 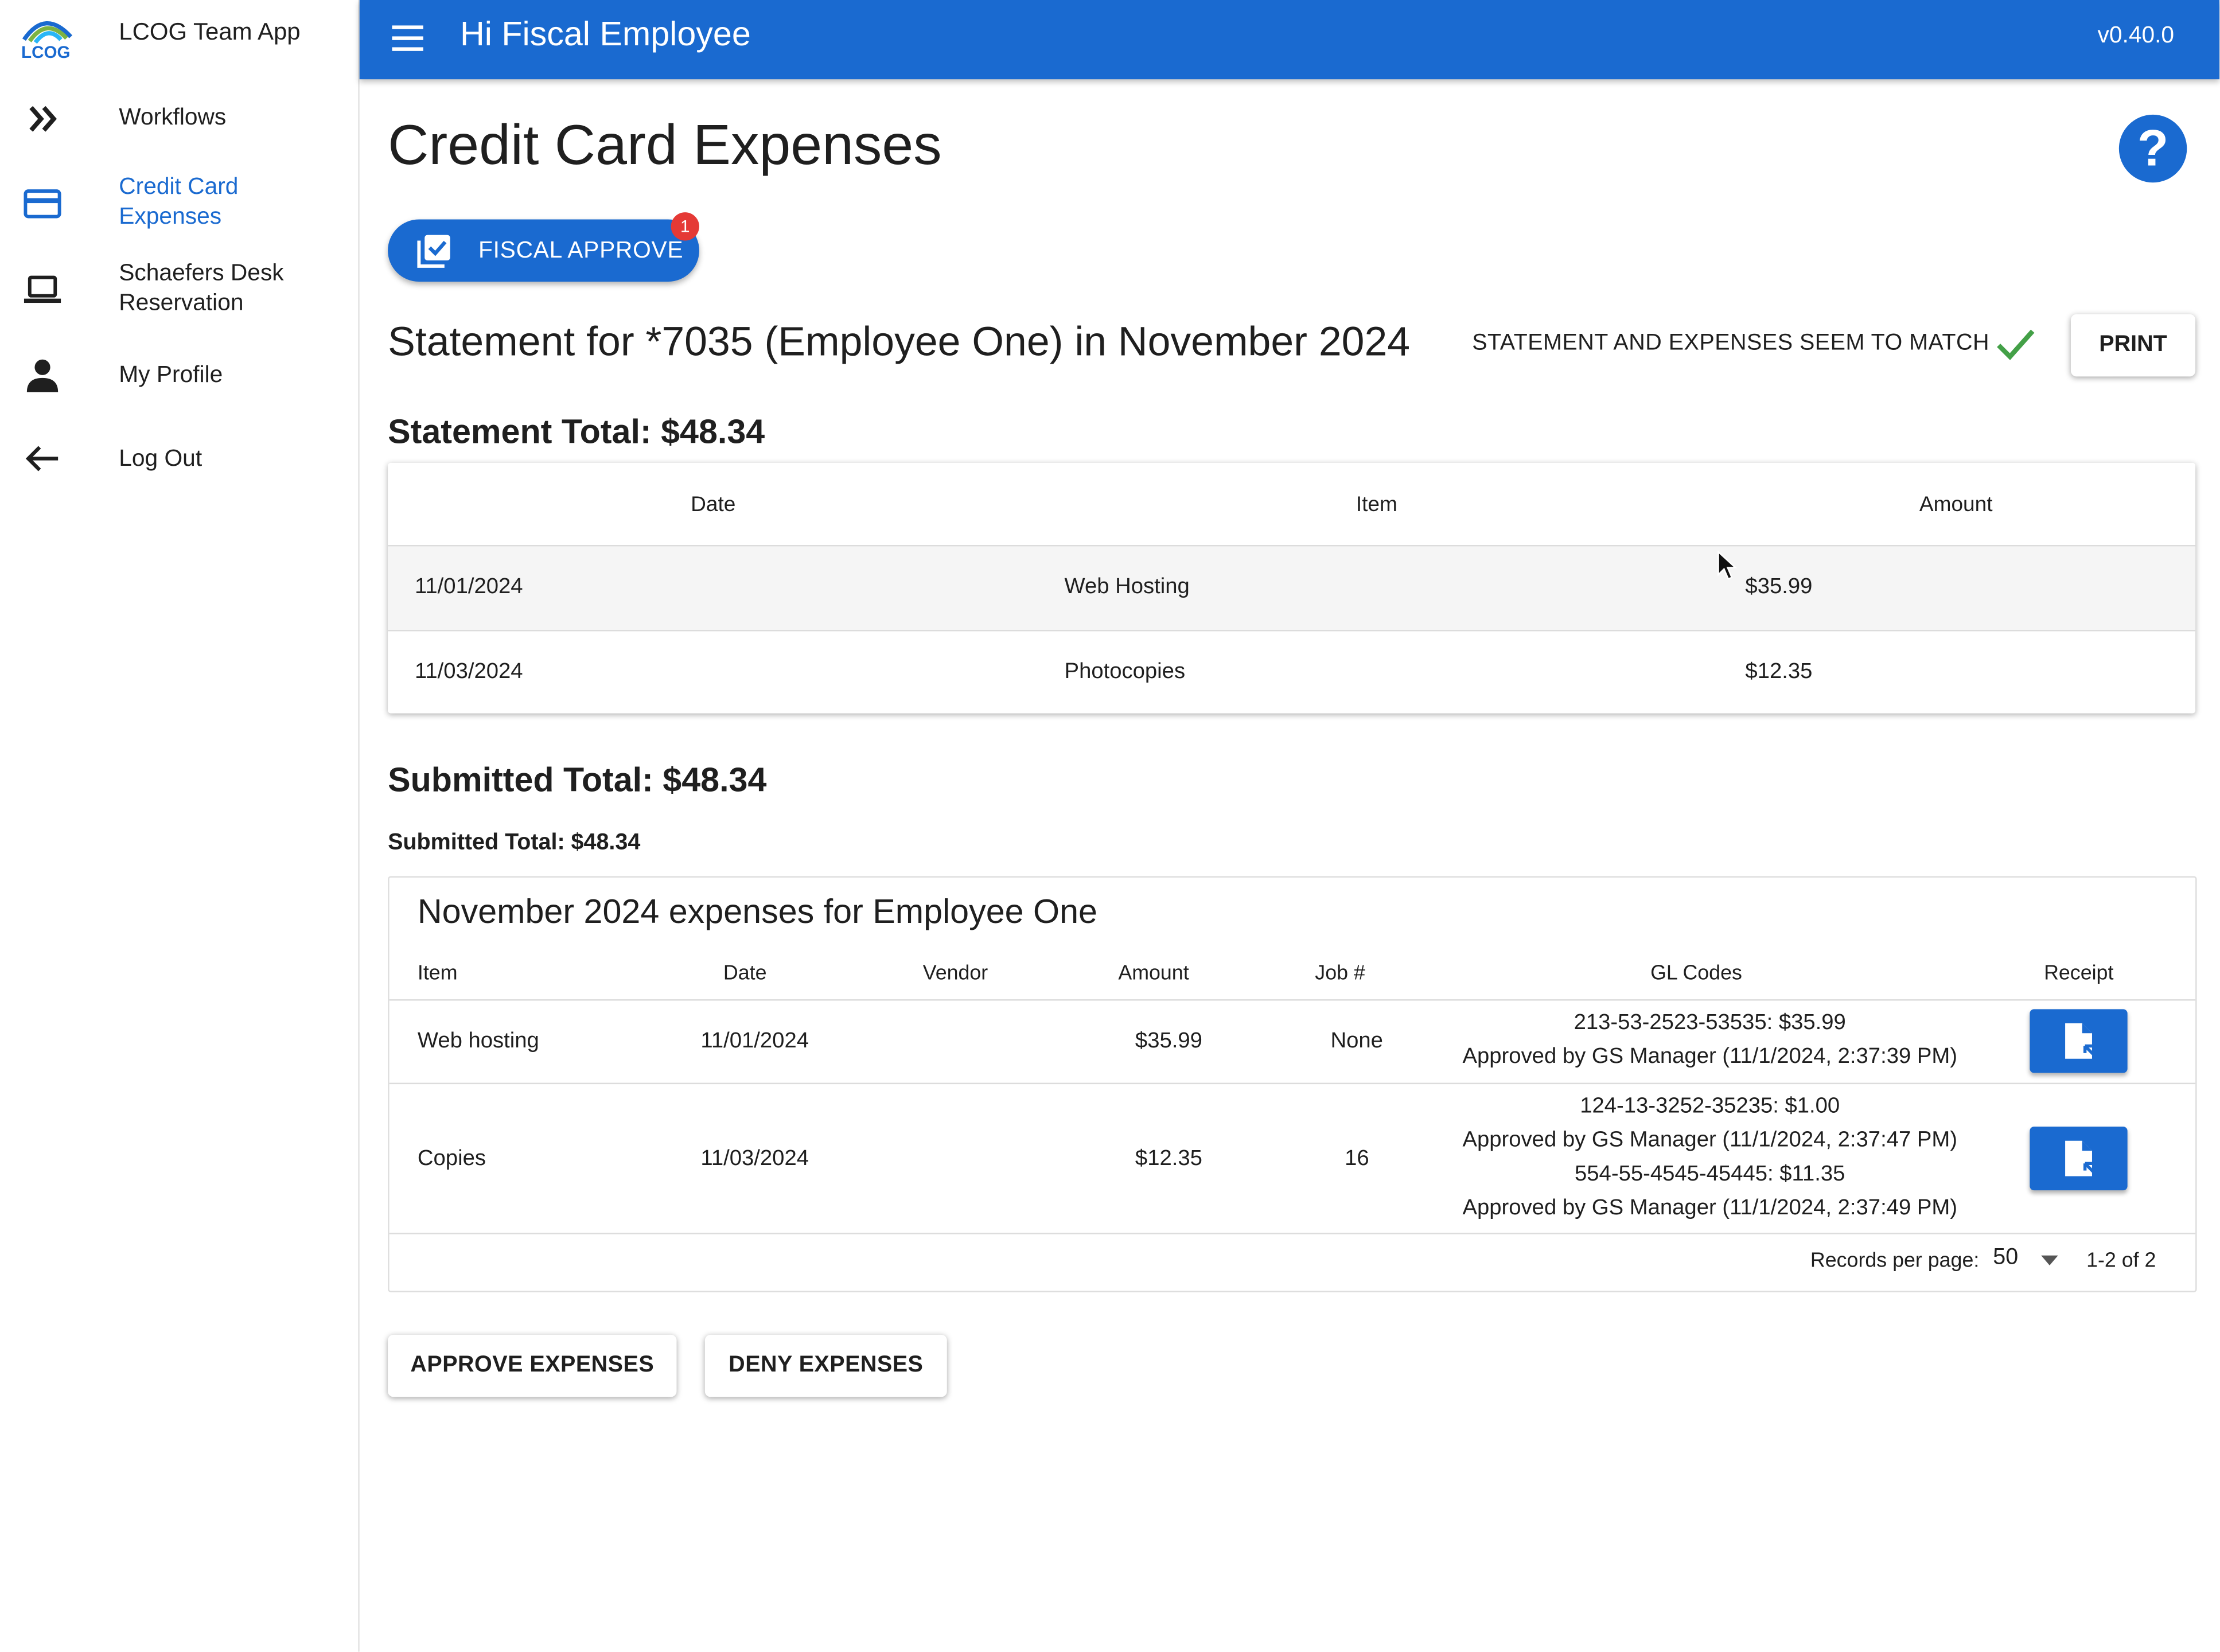 I want to click on sidebar-item-workflows: Workflows, so click(x=179, y=119).